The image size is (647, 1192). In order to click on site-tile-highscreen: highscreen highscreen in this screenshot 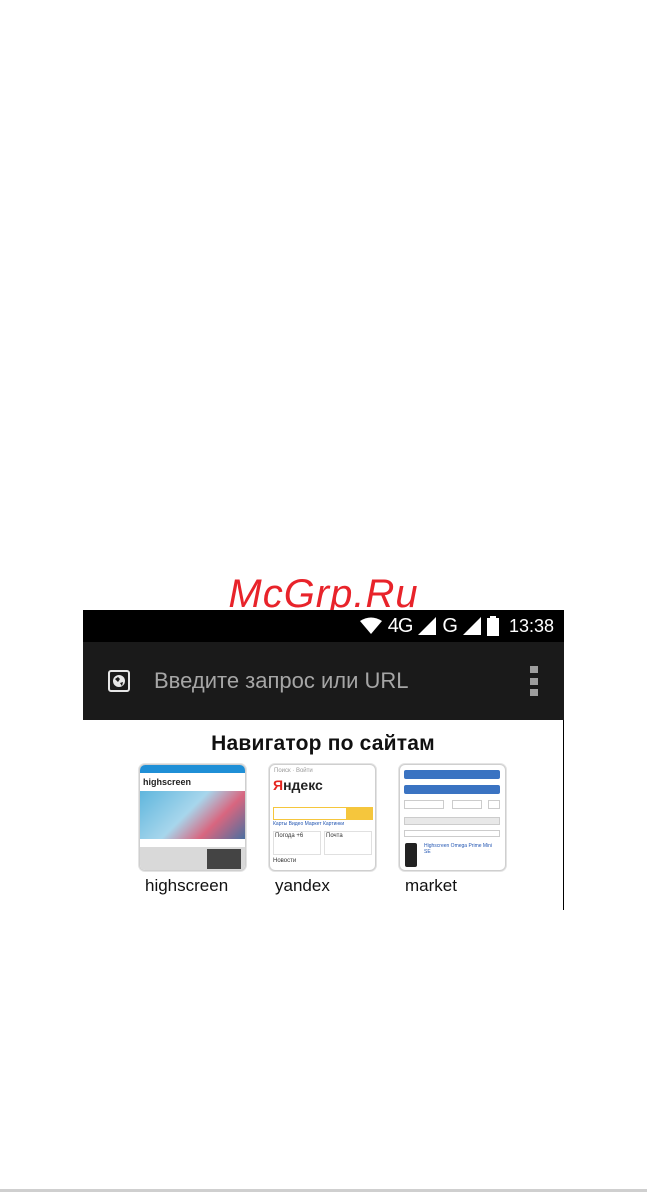, I will do `click(192, 830)`.